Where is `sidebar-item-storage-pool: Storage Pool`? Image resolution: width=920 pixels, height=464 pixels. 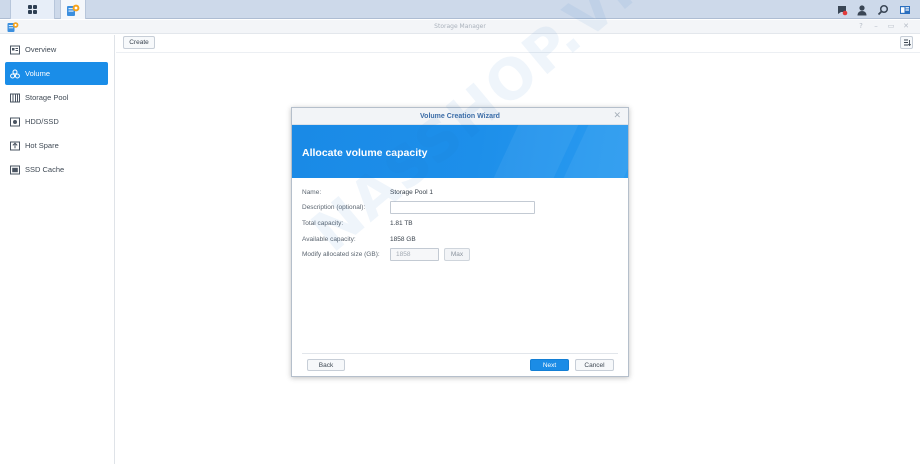 sidebar-item-storage-pool: Storage Pool is located at coordinates (56, 97).